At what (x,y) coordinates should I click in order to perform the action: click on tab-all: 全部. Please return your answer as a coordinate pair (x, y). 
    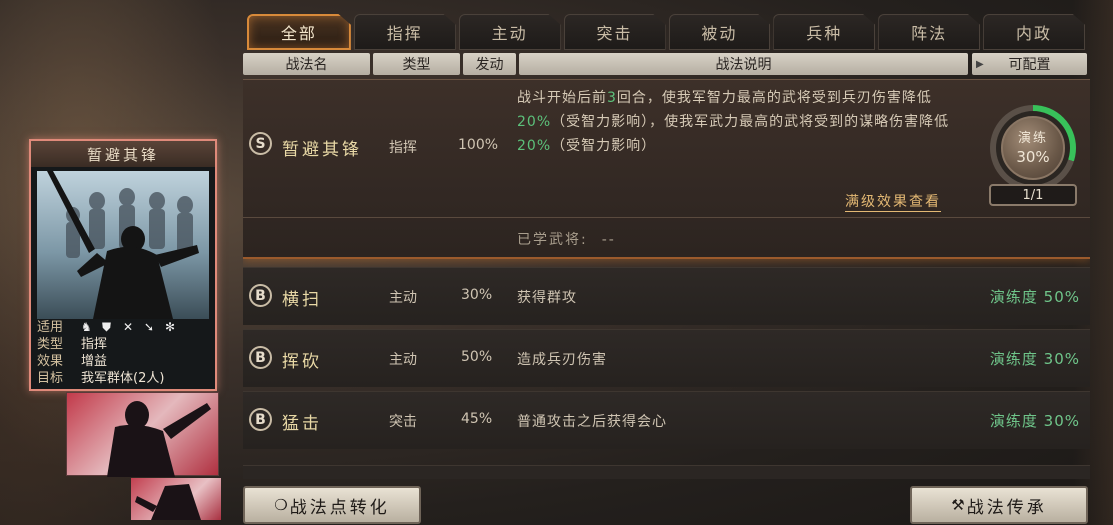
    Looking at the image, I should click on (299, 32).